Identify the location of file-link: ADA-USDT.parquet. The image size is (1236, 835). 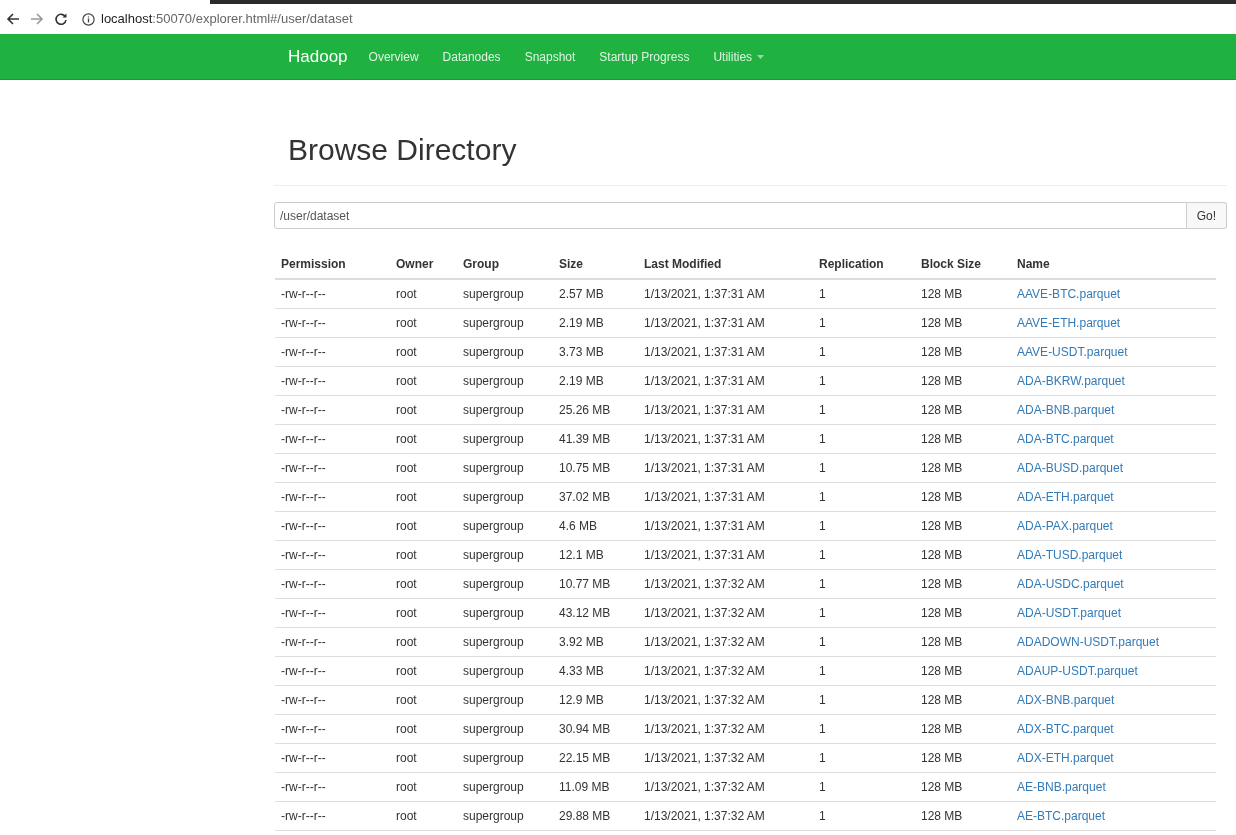
(1113, 612).